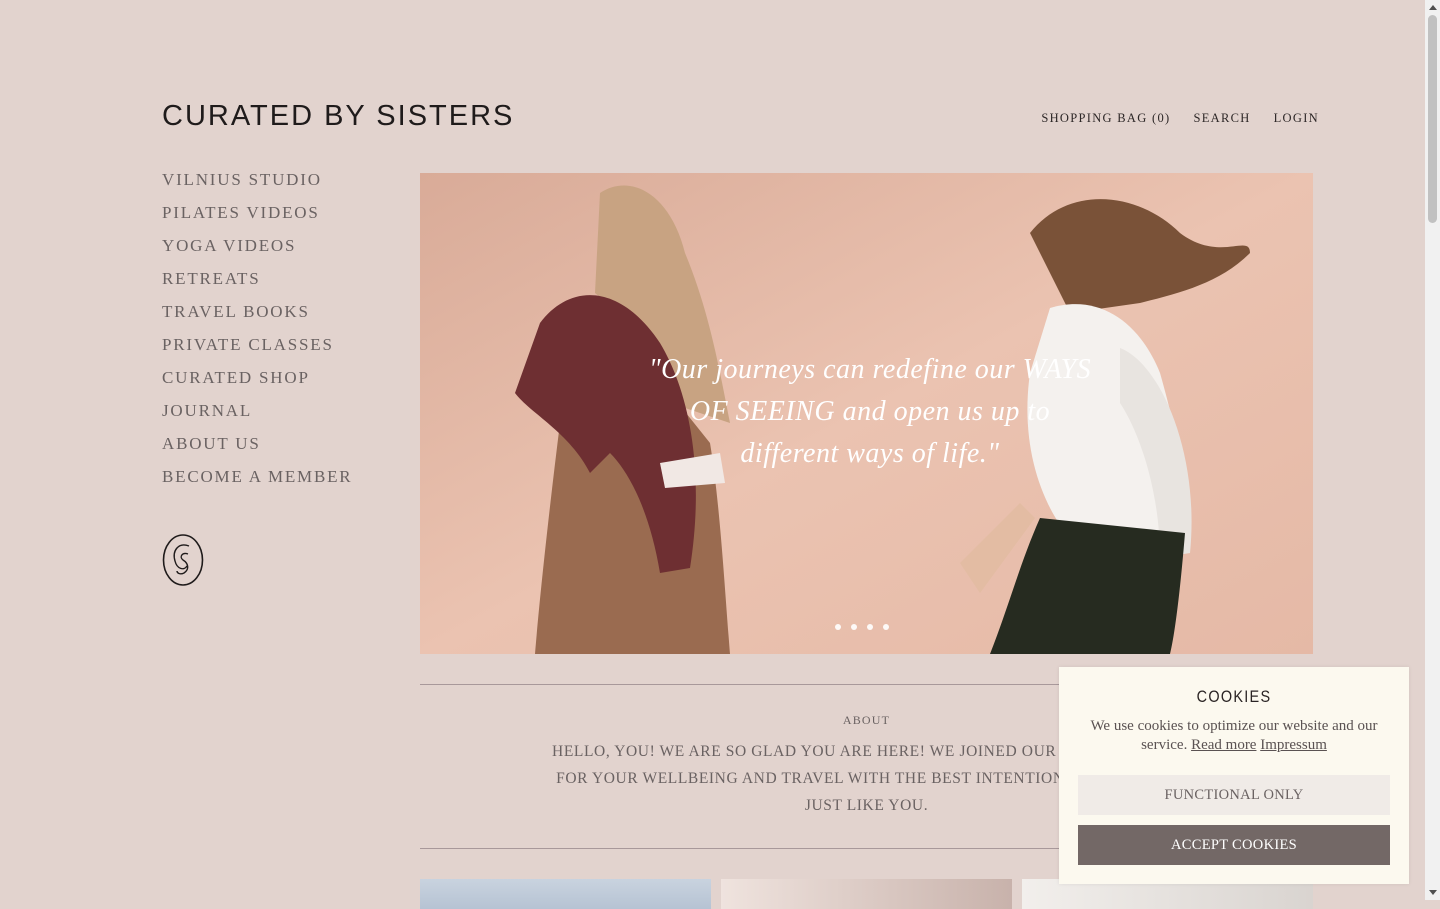  What do you see at coordinates (862, 627) in the screenshot?
I see `slide-indicators` at bounding box center [862, 627].